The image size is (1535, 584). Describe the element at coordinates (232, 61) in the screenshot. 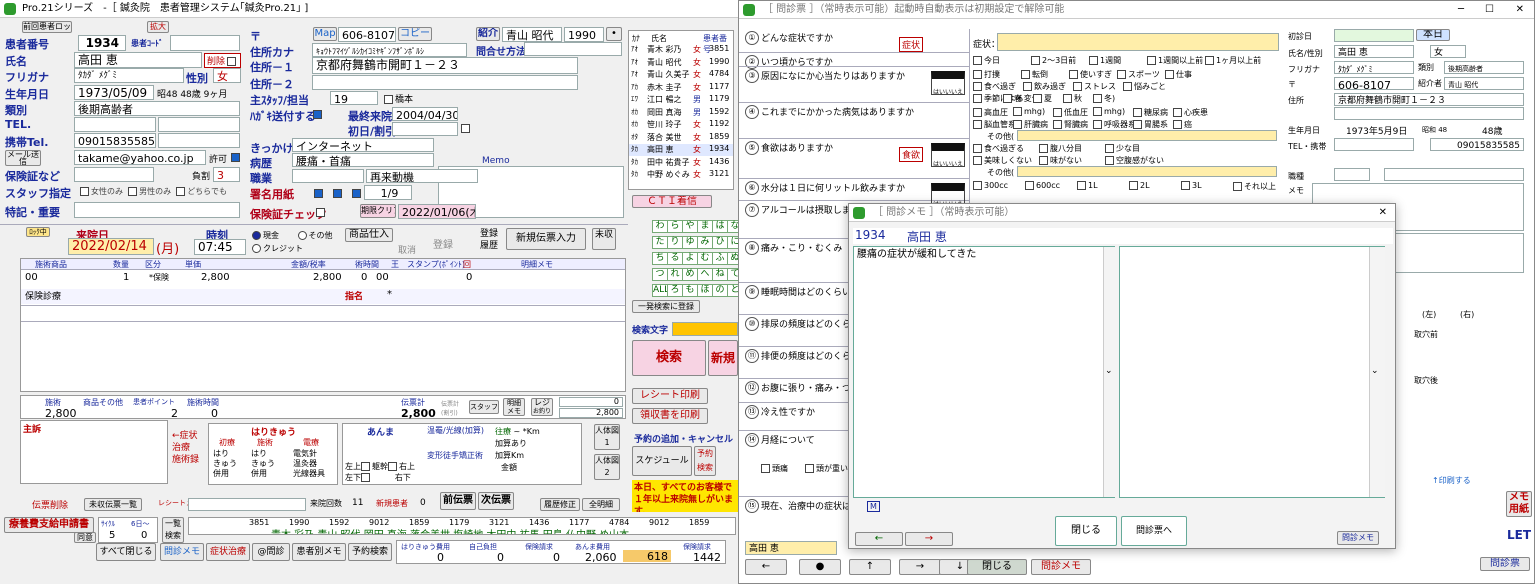

I see `delete-checkbox` at that location.